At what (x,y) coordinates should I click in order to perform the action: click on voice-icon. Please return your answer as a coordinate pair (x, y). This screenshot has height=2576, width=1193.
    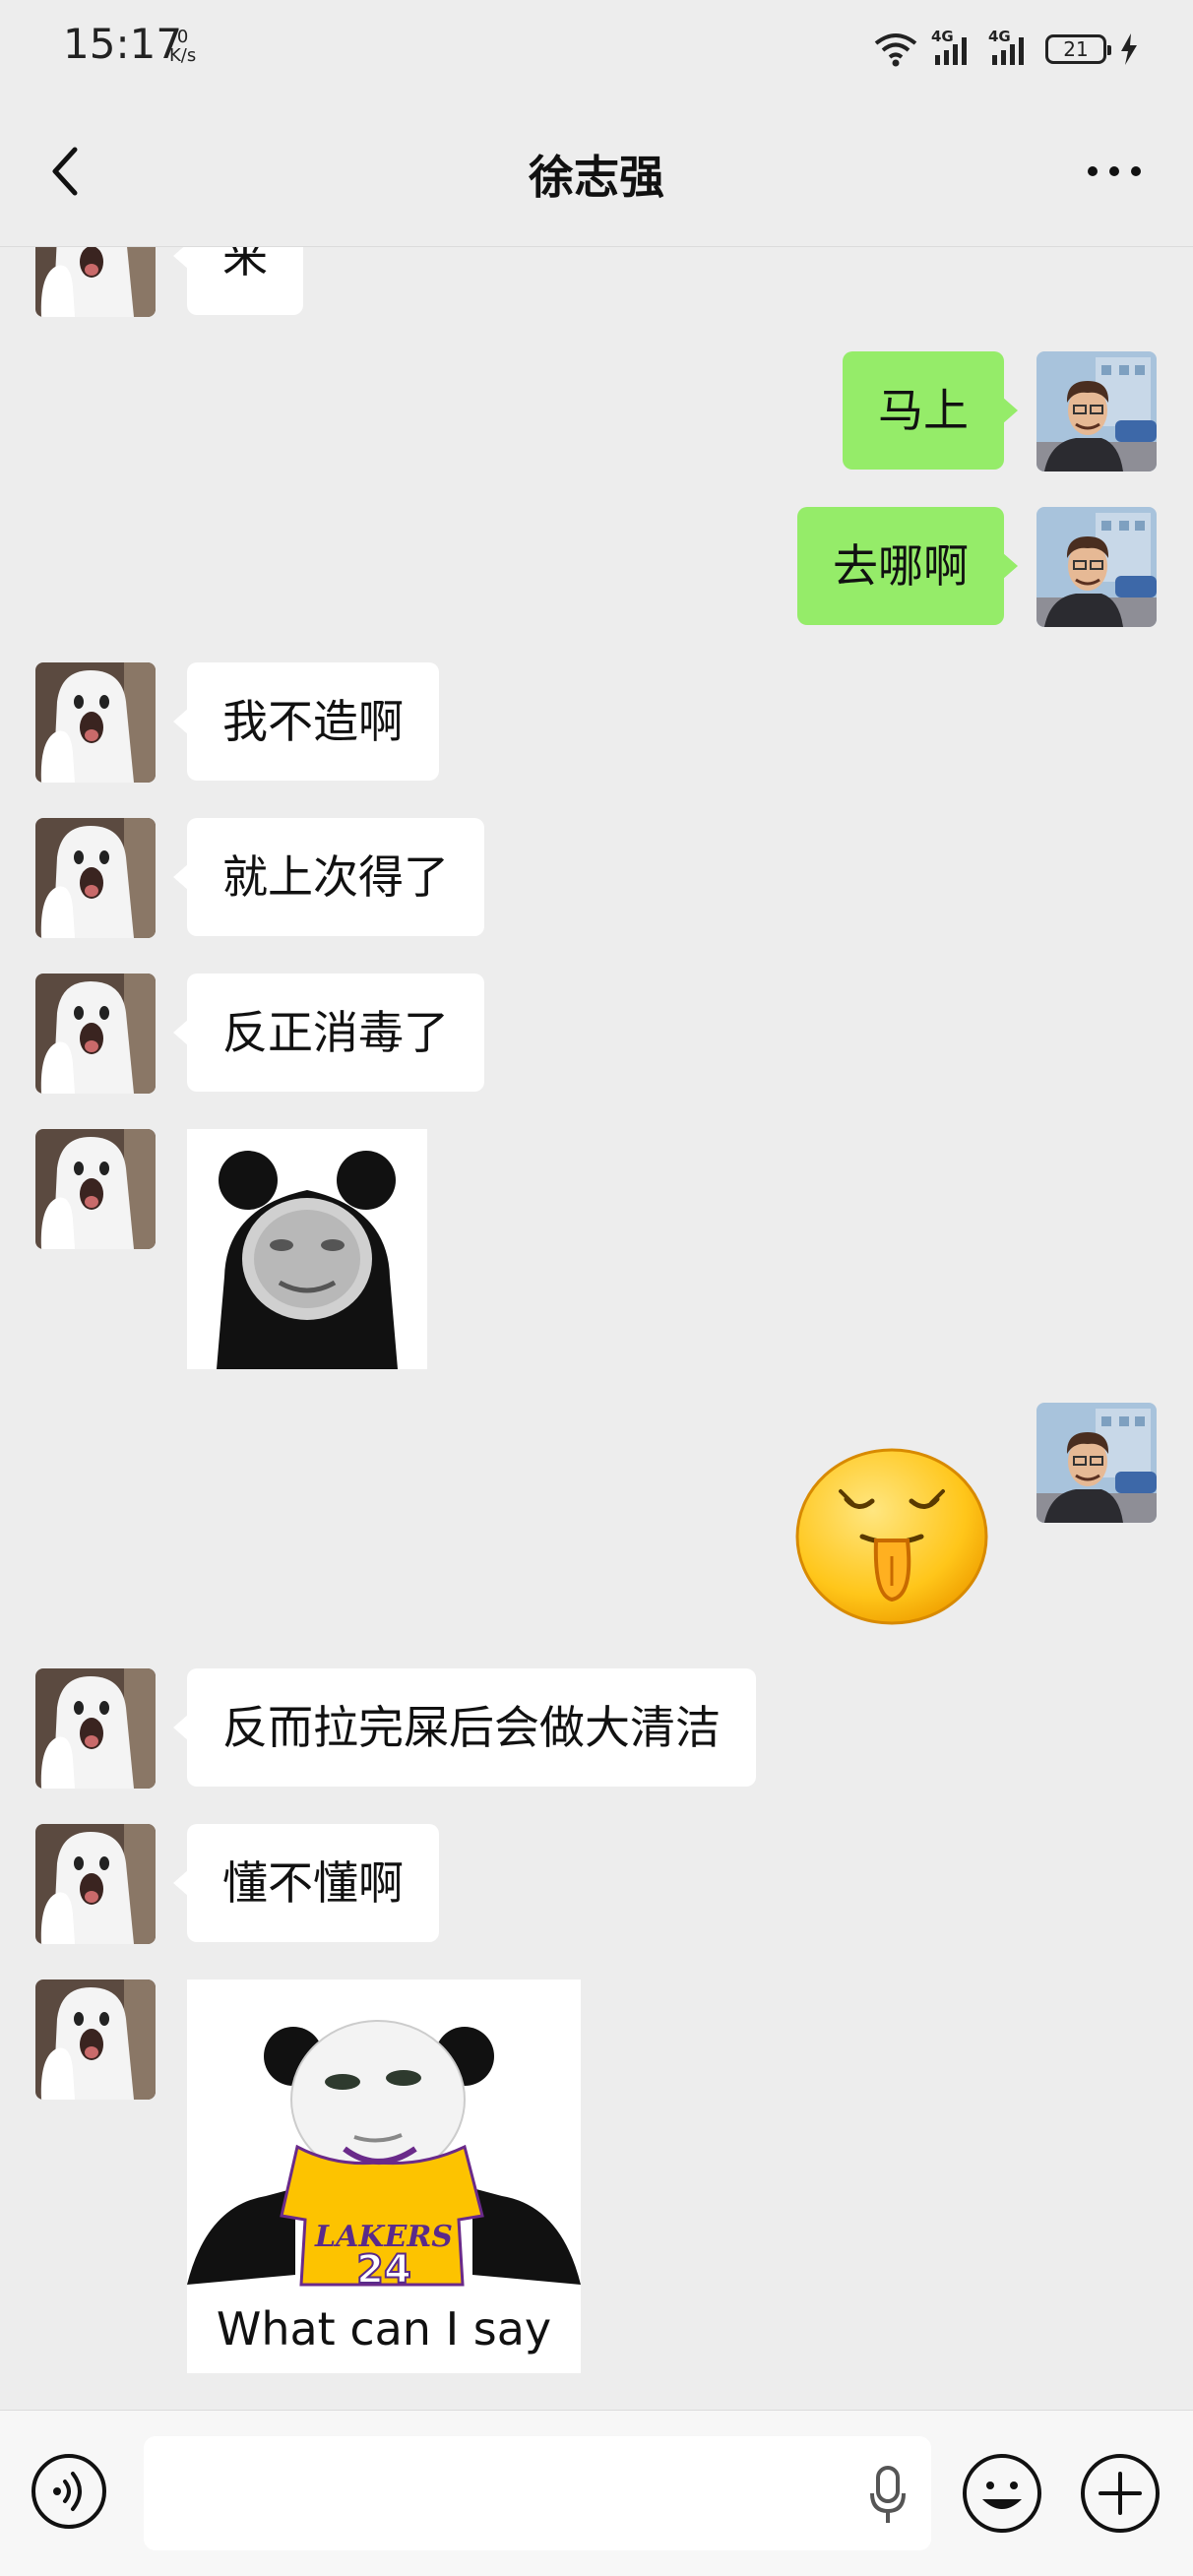
    Looking at the image, I should click on (69, 2491).